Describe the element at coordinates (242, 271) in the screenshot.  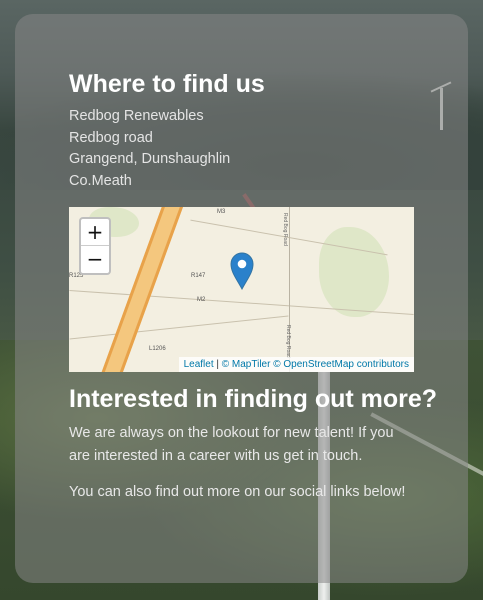
I see `map-pin-icon` at that location.